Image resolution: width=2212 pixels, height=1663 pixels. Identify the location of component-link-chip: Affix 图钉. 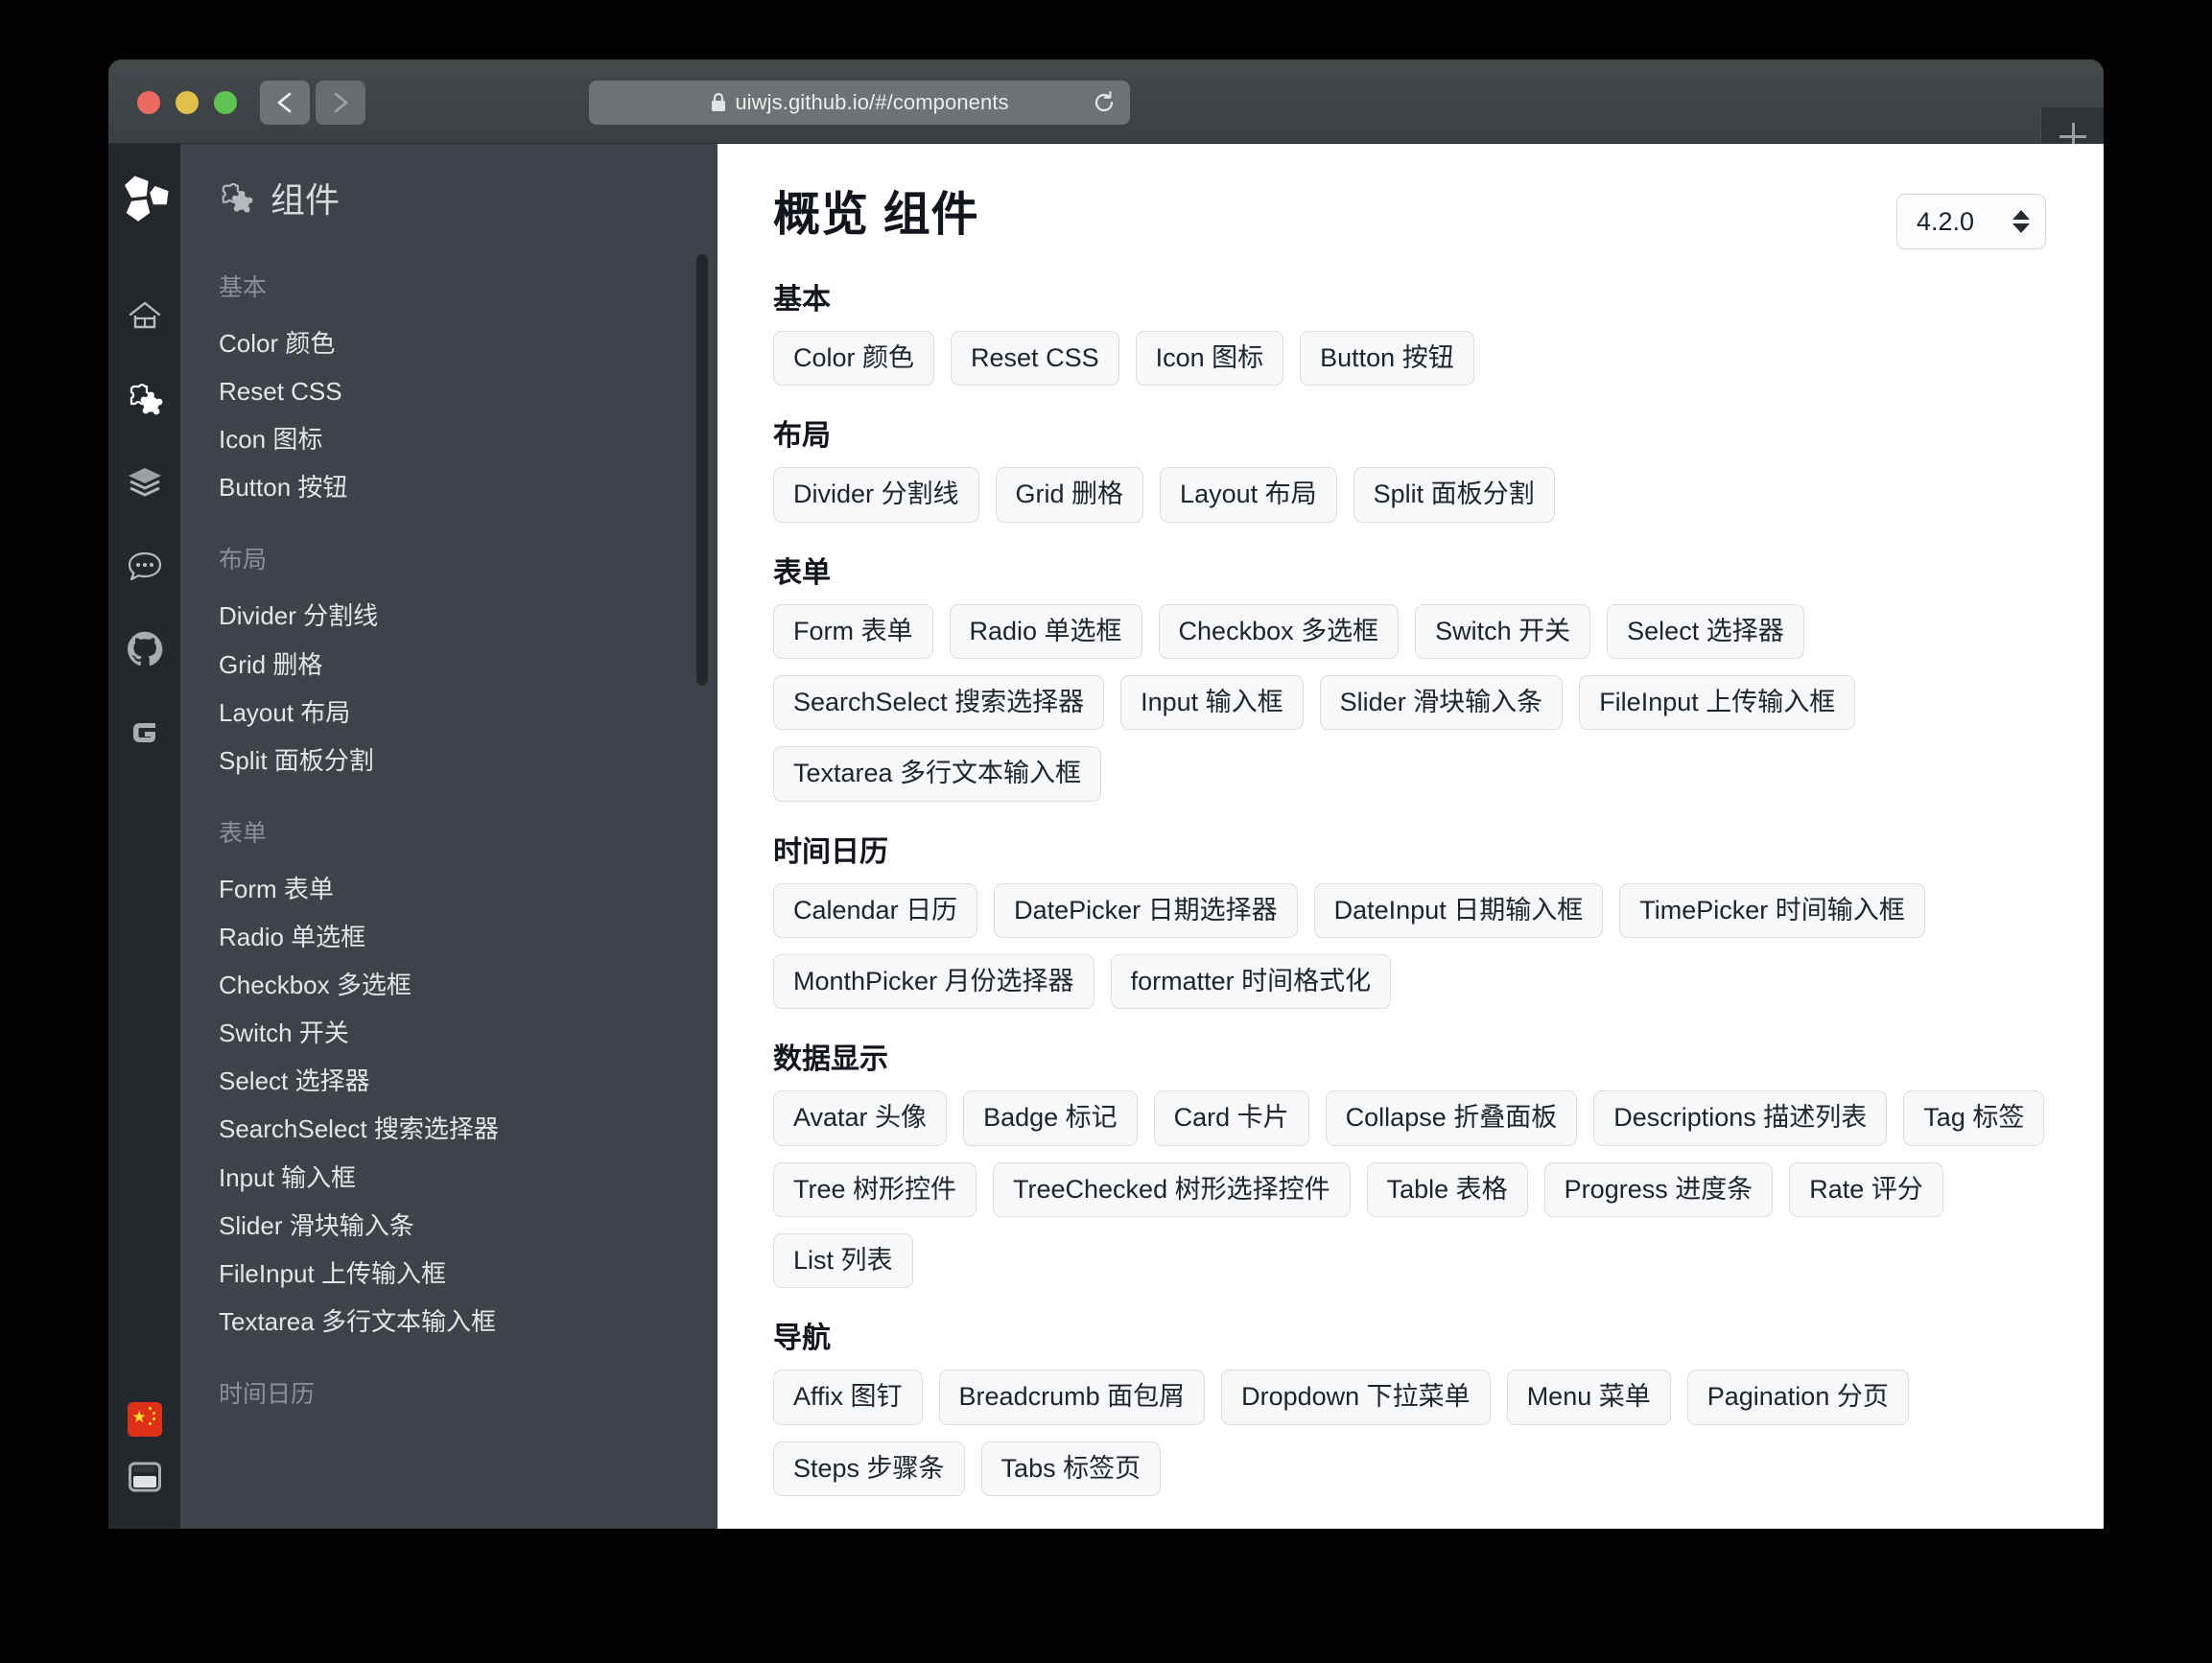
(848, 1397).